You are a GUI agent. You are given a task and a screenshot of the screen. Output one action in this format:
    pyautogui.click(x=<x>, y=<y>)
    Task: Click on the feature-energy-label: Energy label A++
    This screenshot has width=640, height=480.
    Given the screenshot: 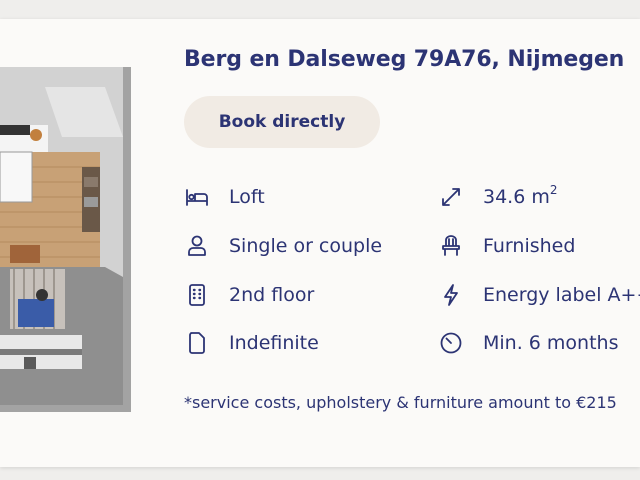 What is the action you would take?
    pyautogui.click(x=539, y=295)
    